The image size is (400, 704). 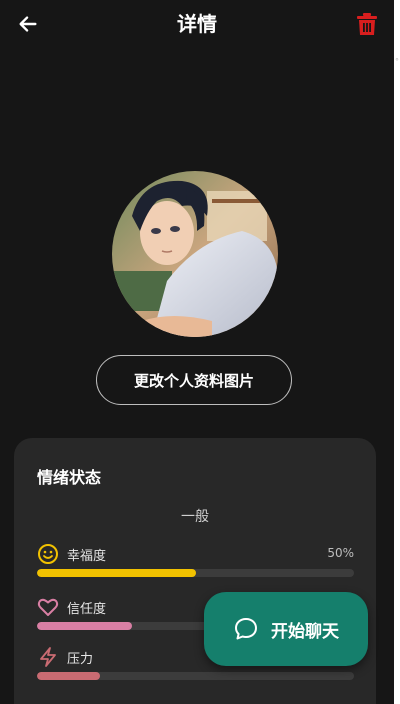 I want to click on metric-label: 幸福度, so click(x=87, y=556).